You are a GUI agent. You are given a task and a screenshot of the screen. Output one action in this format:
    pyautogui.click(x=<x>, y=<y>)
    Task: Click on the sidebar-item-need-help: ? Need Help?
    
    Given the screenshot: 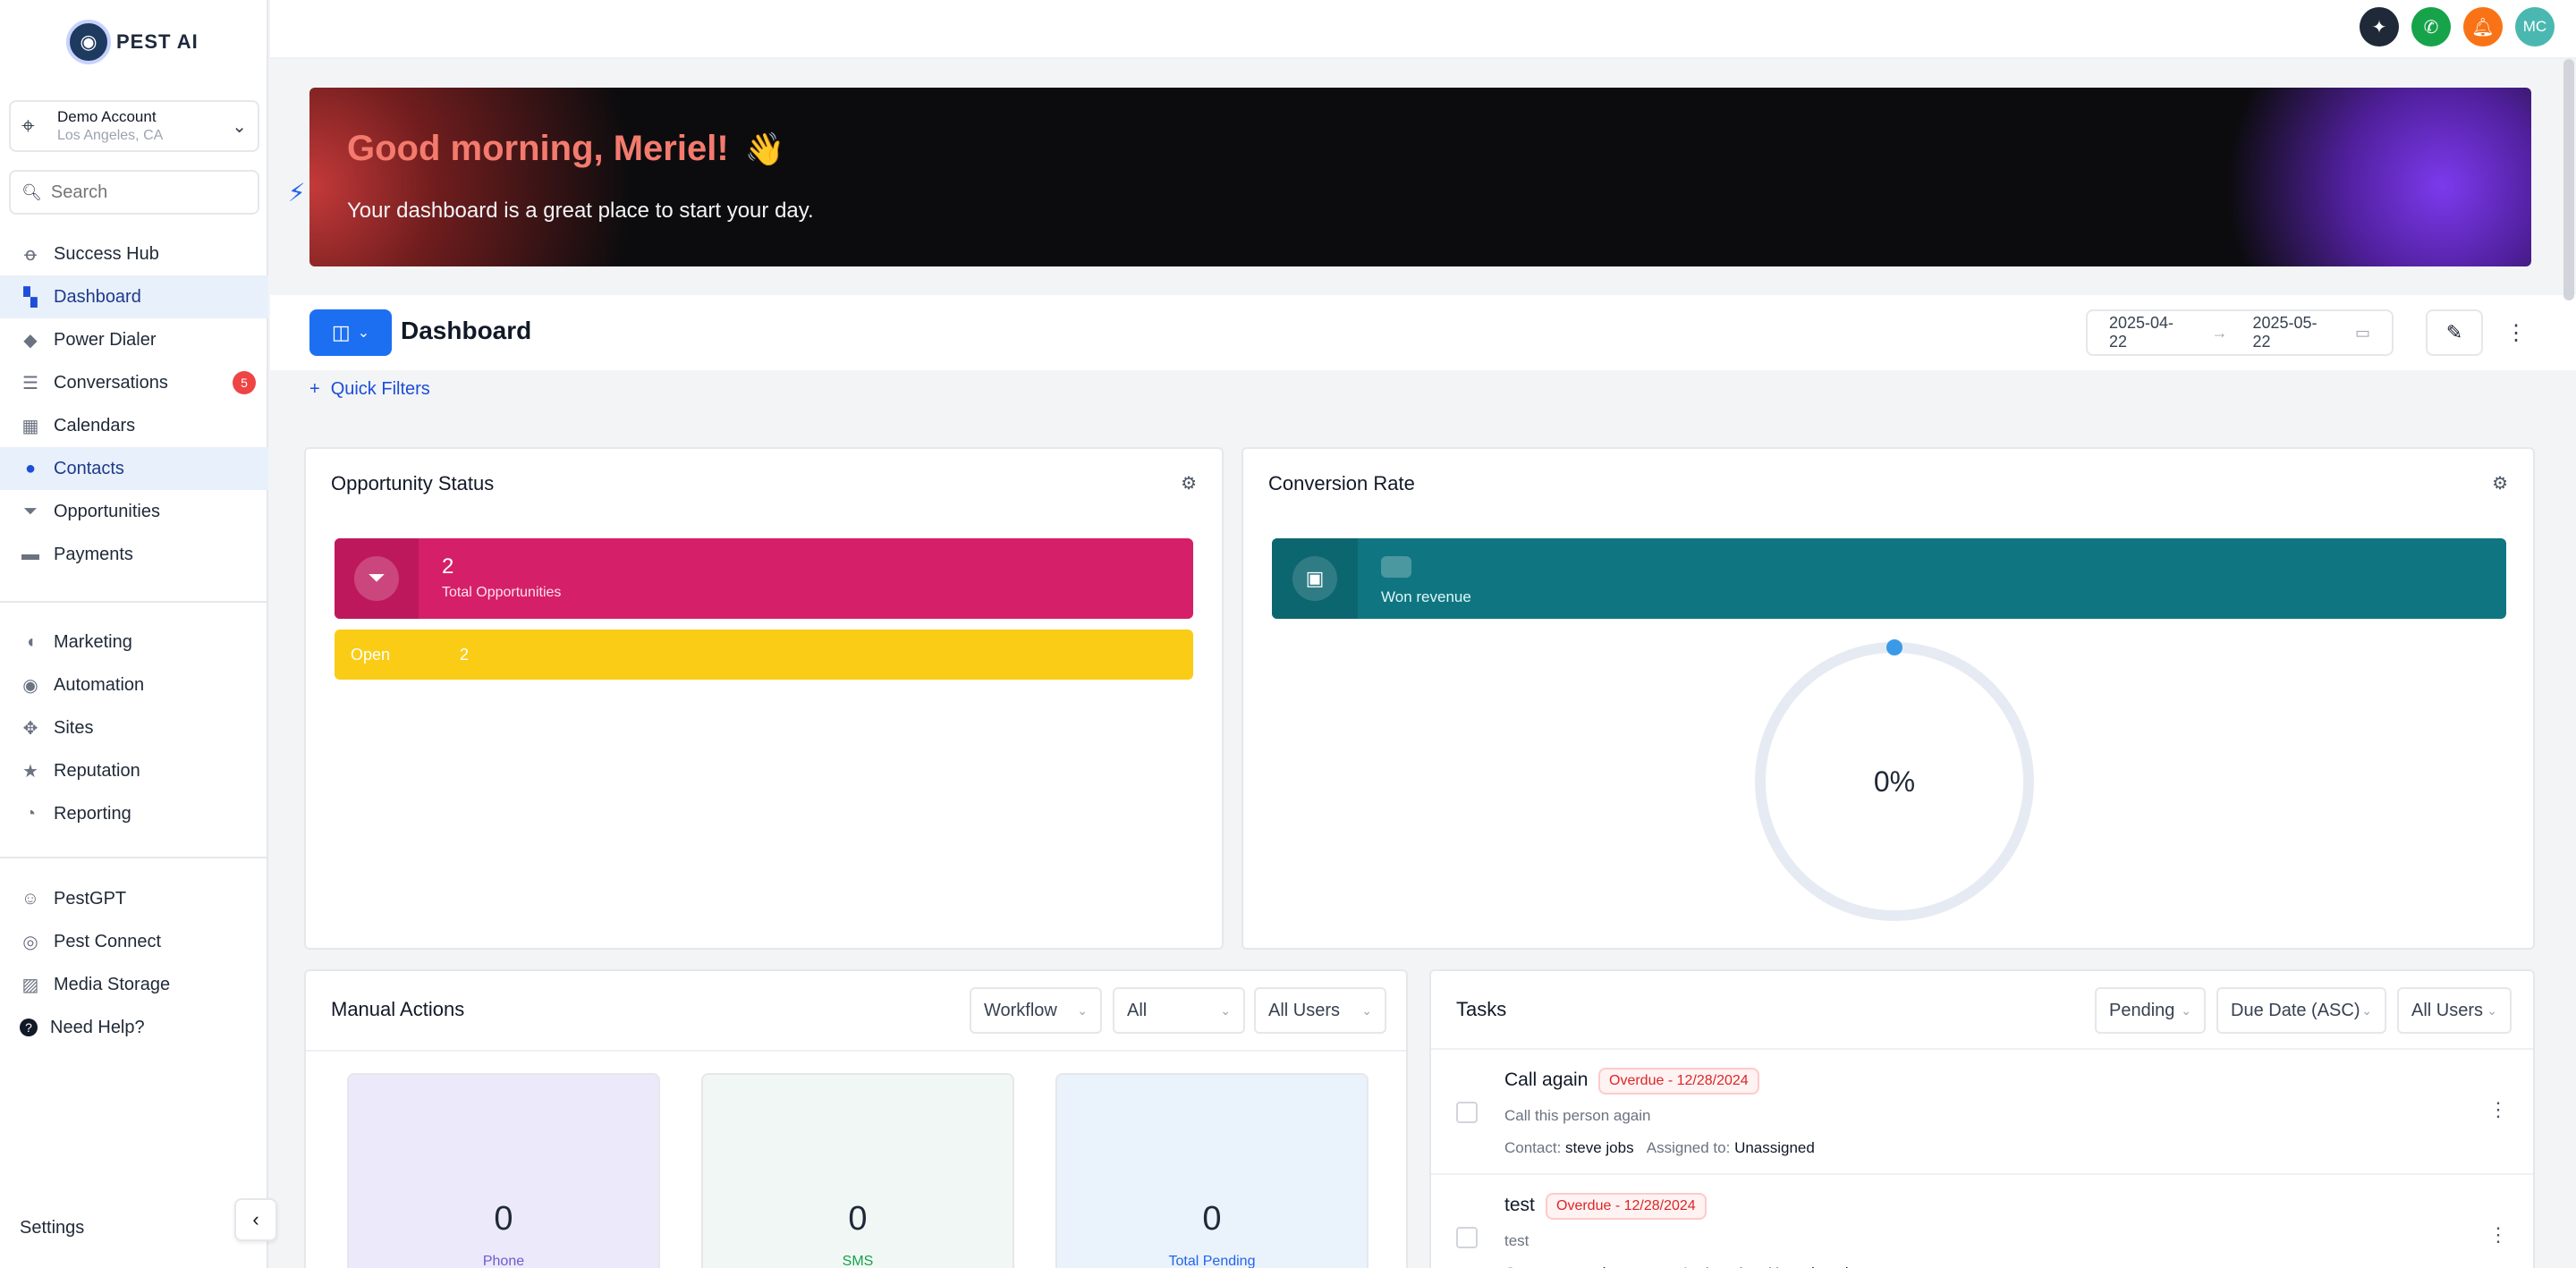 What is the action you would take?
    pyautogui.click(x=134, y=1027)
    